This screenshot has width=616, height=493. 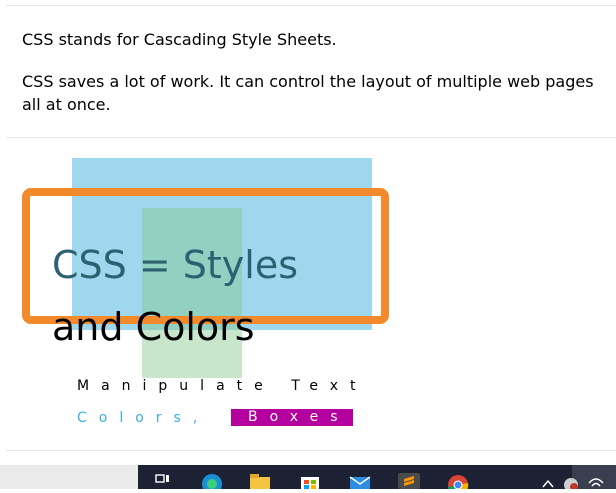 What do you see at coordinates (571, 481) in the screenshot?
I see `tray-network-icon` at bounding box center [571, 481].